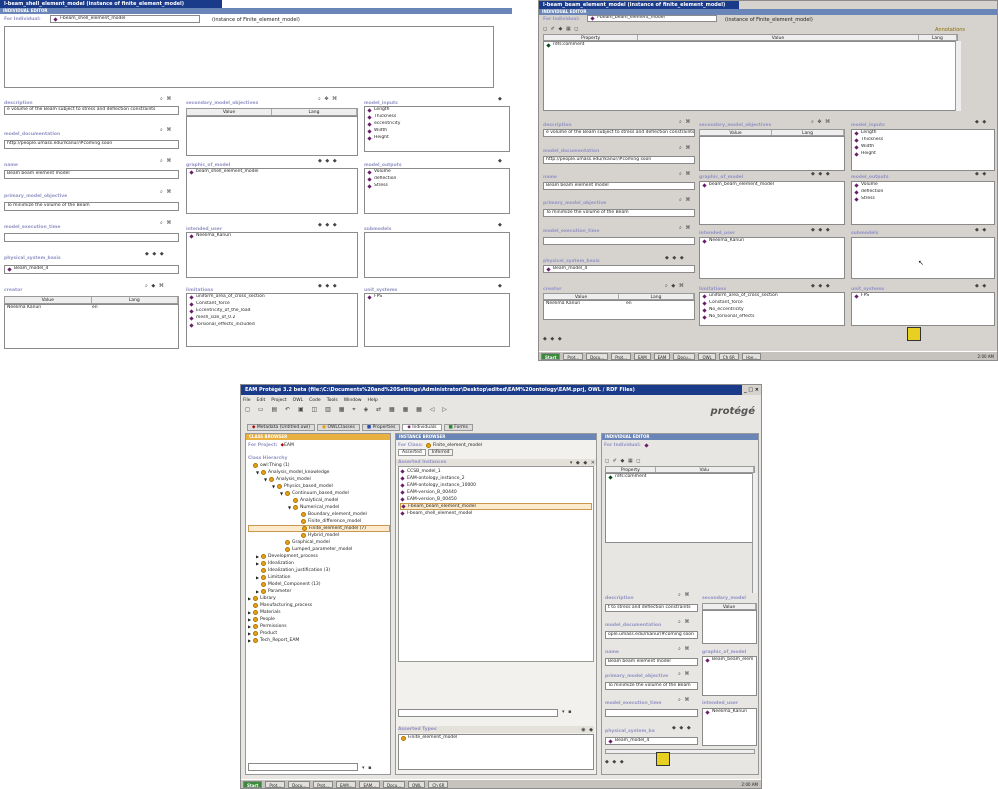 The height and width of the screenshot is (789, 998). Describe the element at coordinates (438, 179) in the screenshot. I see `list-item: deflection` at that location.